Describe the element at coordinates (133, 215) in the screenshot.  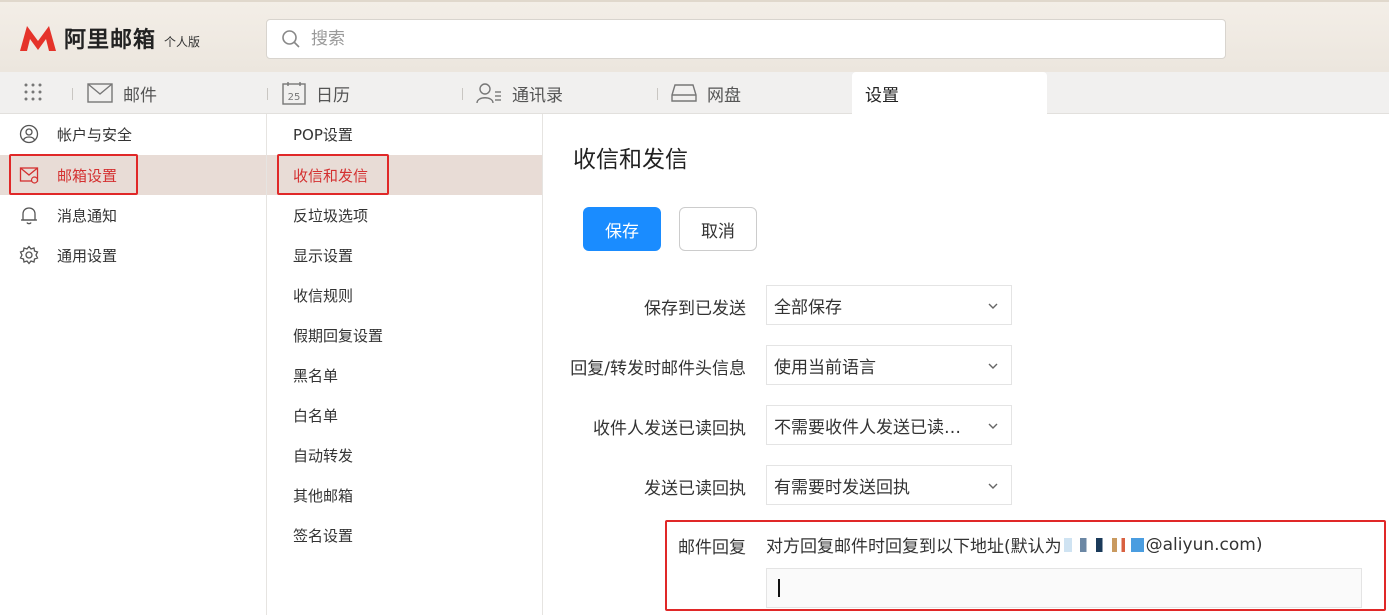
I see `sidebar-item-notifications: 消息通知` at that location.